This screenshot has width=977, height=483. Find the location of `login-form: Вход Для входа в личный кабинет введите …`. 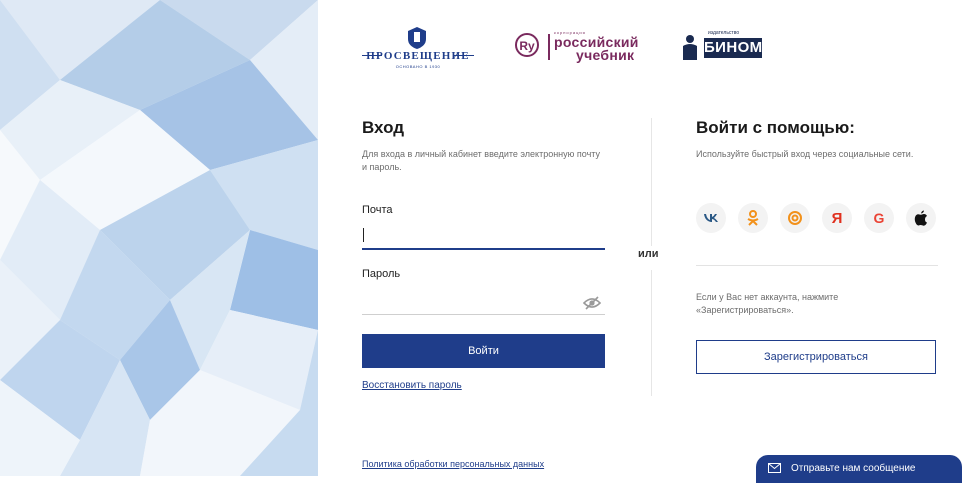

login-form: Вход Для входа в личный кабинет введите … is located at coordinates (483, 254).